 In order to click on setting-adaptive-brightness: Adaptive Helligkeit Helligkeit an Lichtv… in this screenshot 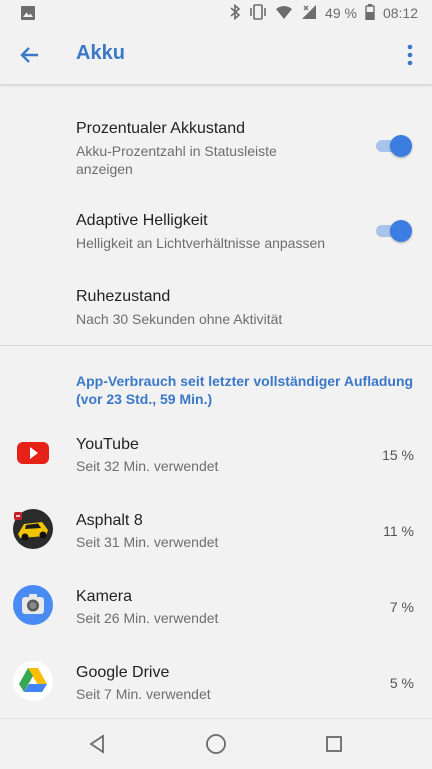, I will do `click(216, 231)`.